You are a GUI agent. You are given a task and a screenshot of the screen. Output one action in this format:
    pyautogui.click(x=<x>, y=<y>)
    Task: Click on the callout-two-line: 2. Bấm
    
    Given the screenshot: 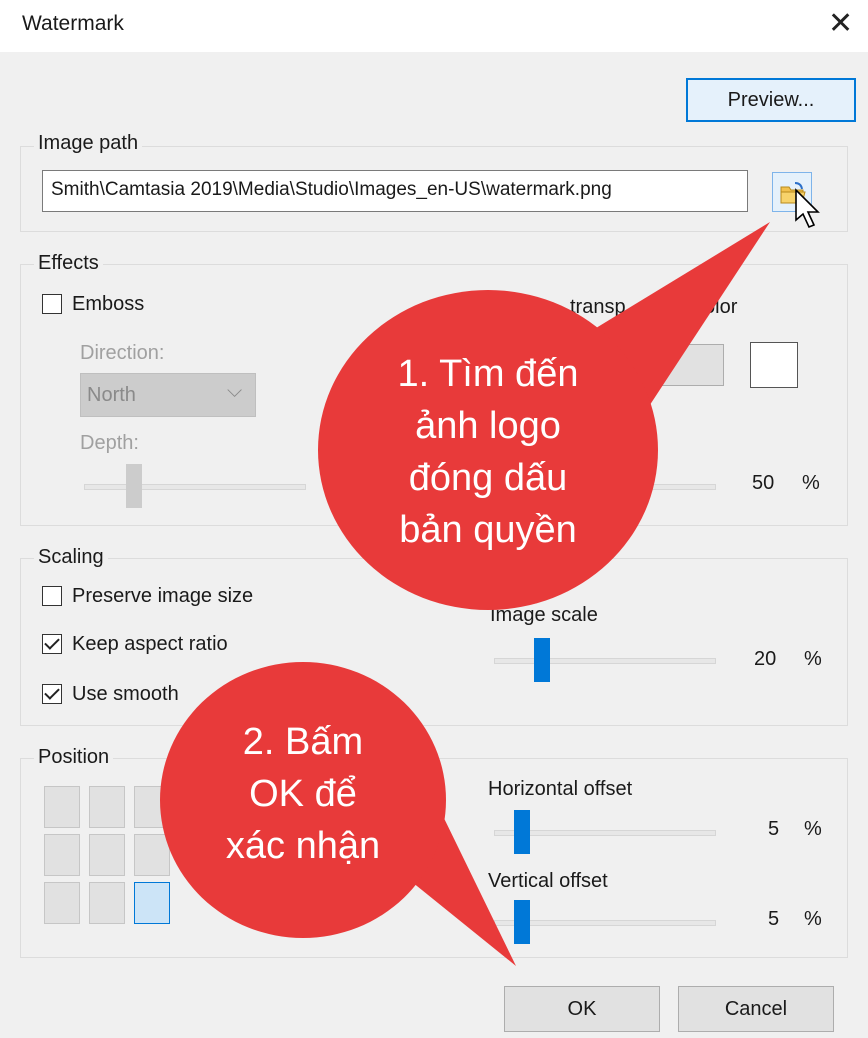 What is the action you would take?
    pyautogui.click(x=303, y=742)
    